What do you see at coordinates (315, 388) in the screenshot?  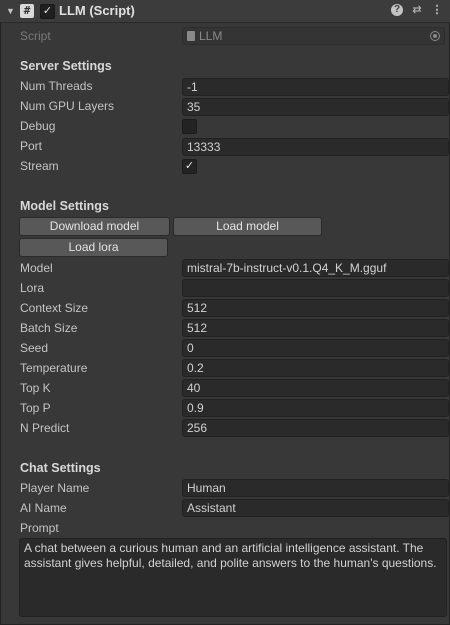 I see `top-k-field: 40` at bounding box center [315, 388].